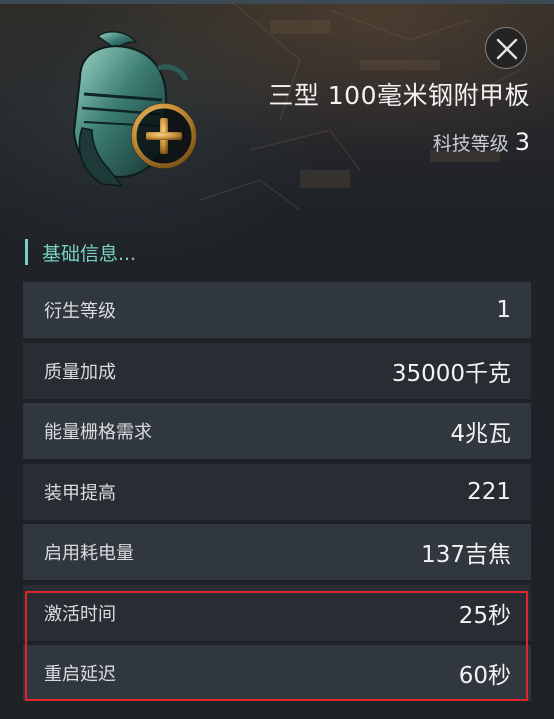  Describe the element at coordinates (503, 310) in the screenshot. I see `stat-value: 1` at that location.